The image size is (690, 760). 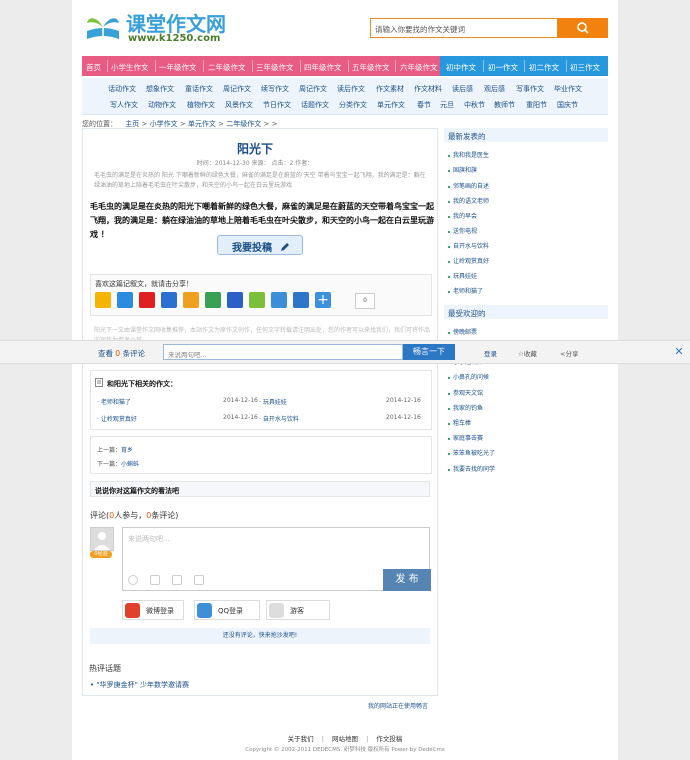 I want to click on search-button, so click(x=583, y=28).